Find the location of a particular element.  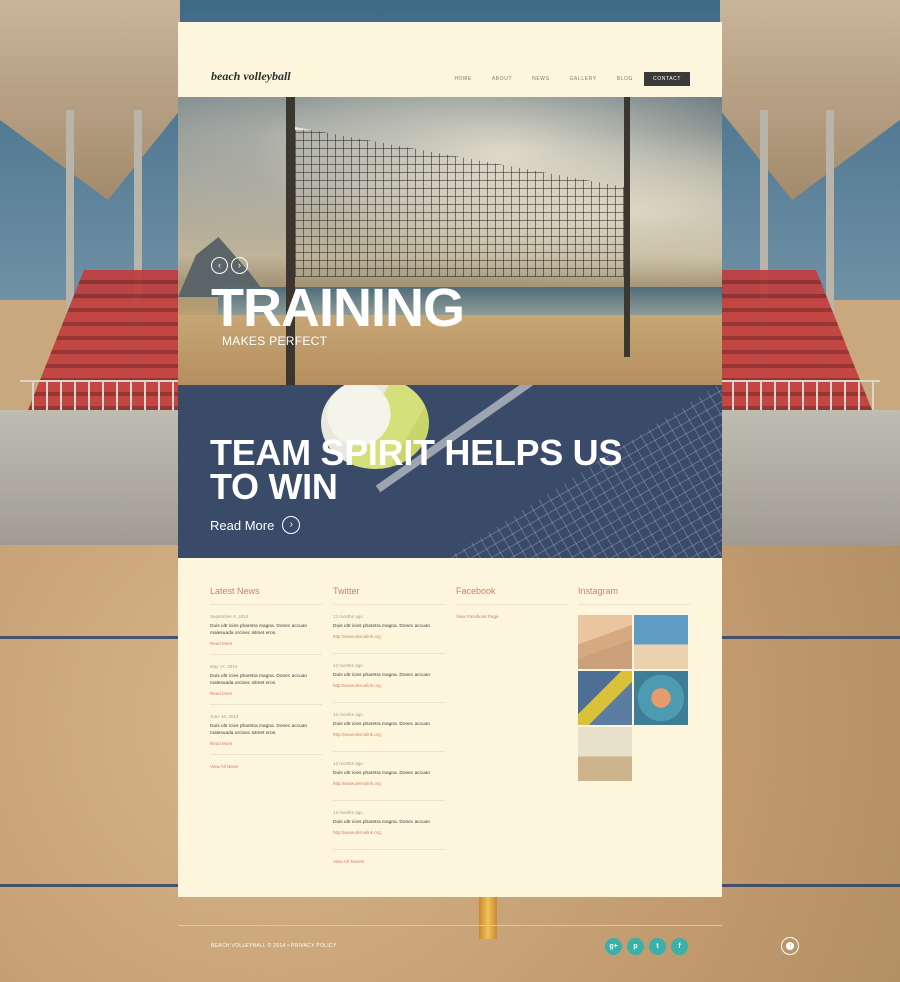

copyright-text: BEACH VOLLEYBALL © 2014 • PRIVACY POLICY is located at coordinates (274, 946).